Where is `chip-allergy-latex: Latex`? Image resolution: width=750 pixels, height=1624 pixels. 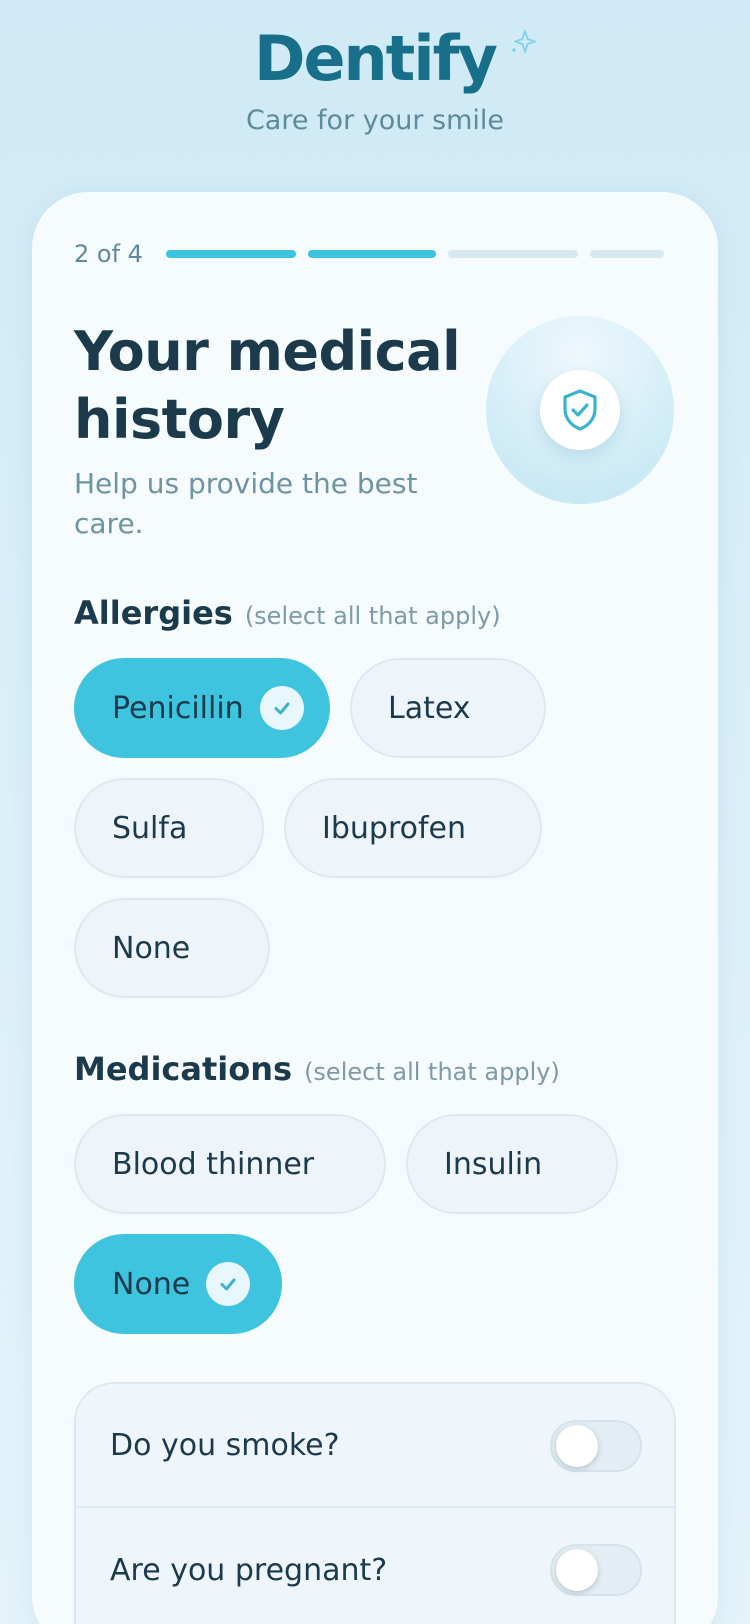
chip-allergy-latex: Latex is located at coordinates (448, 708).